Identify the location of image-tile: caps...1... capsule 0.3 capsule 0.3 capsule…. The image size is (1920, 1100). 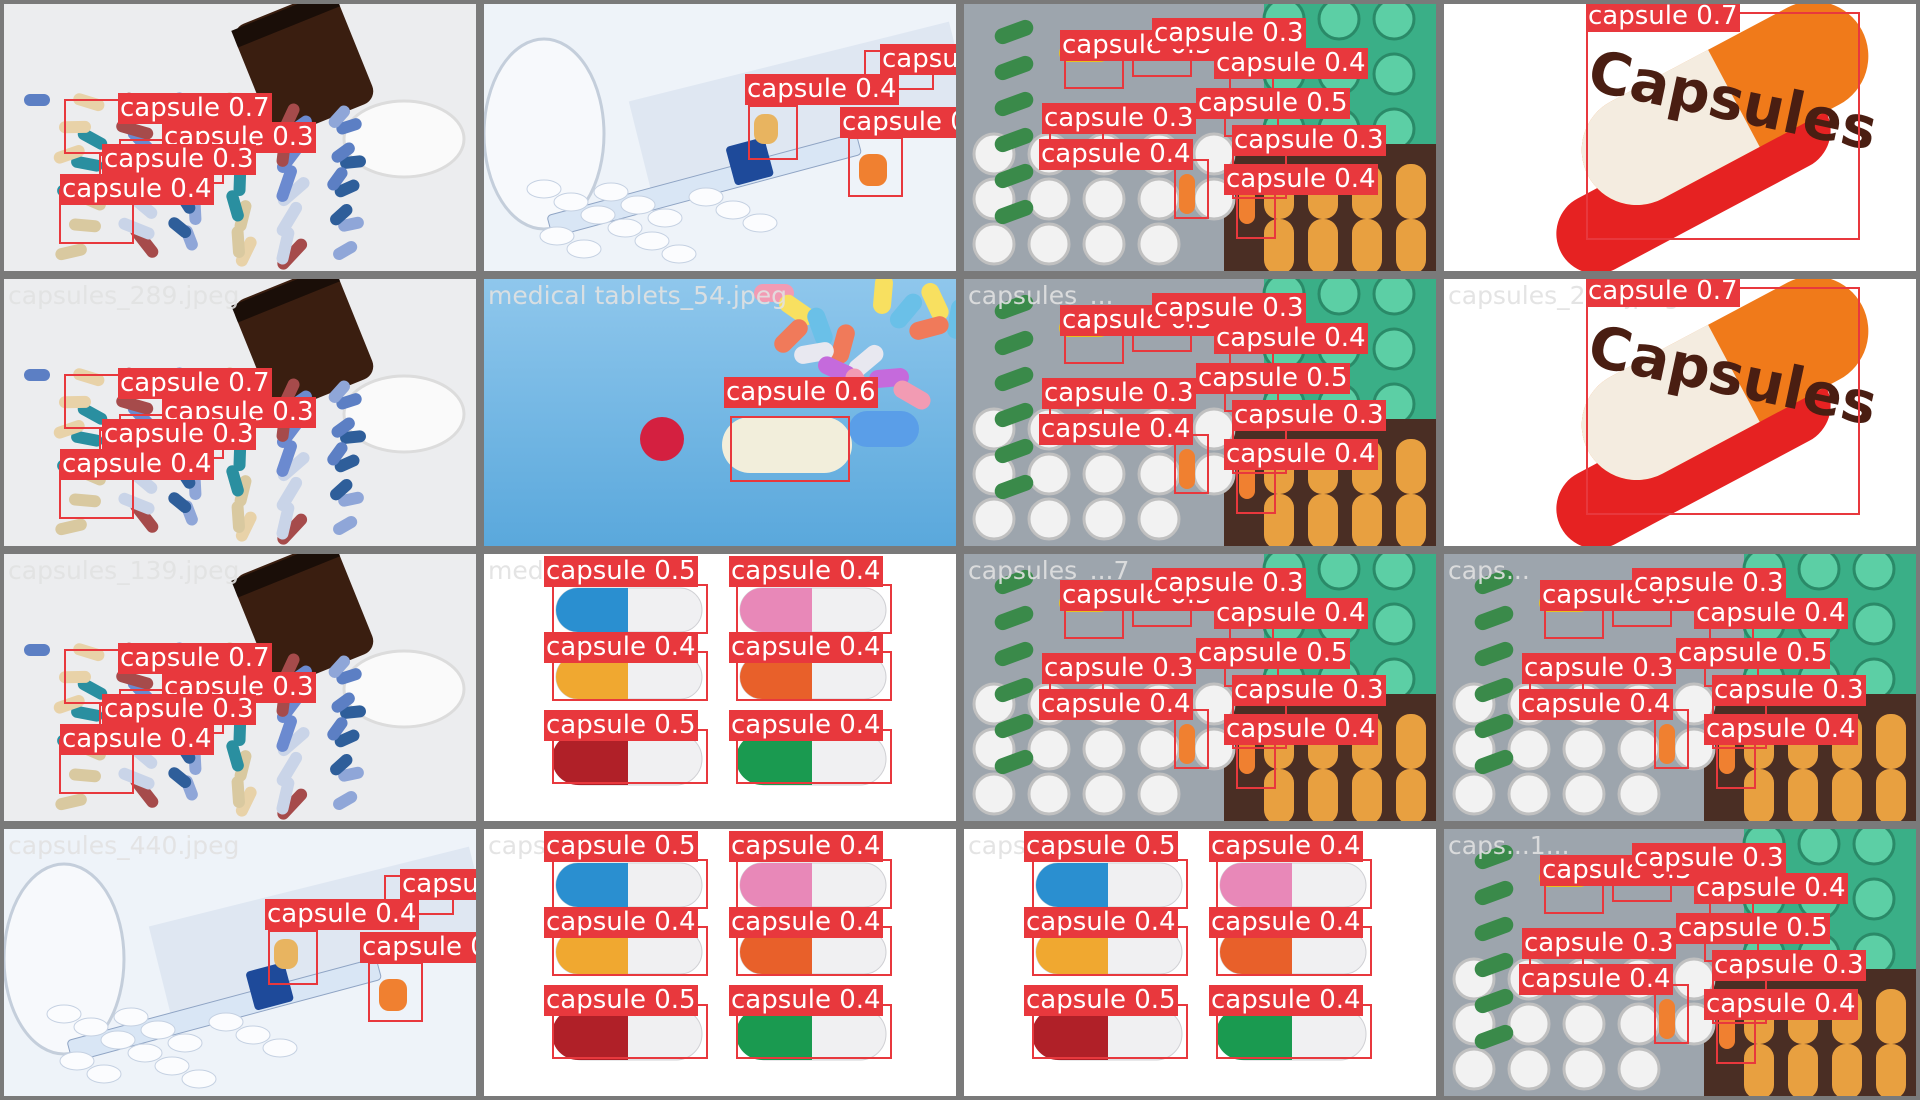
(1680, 962).